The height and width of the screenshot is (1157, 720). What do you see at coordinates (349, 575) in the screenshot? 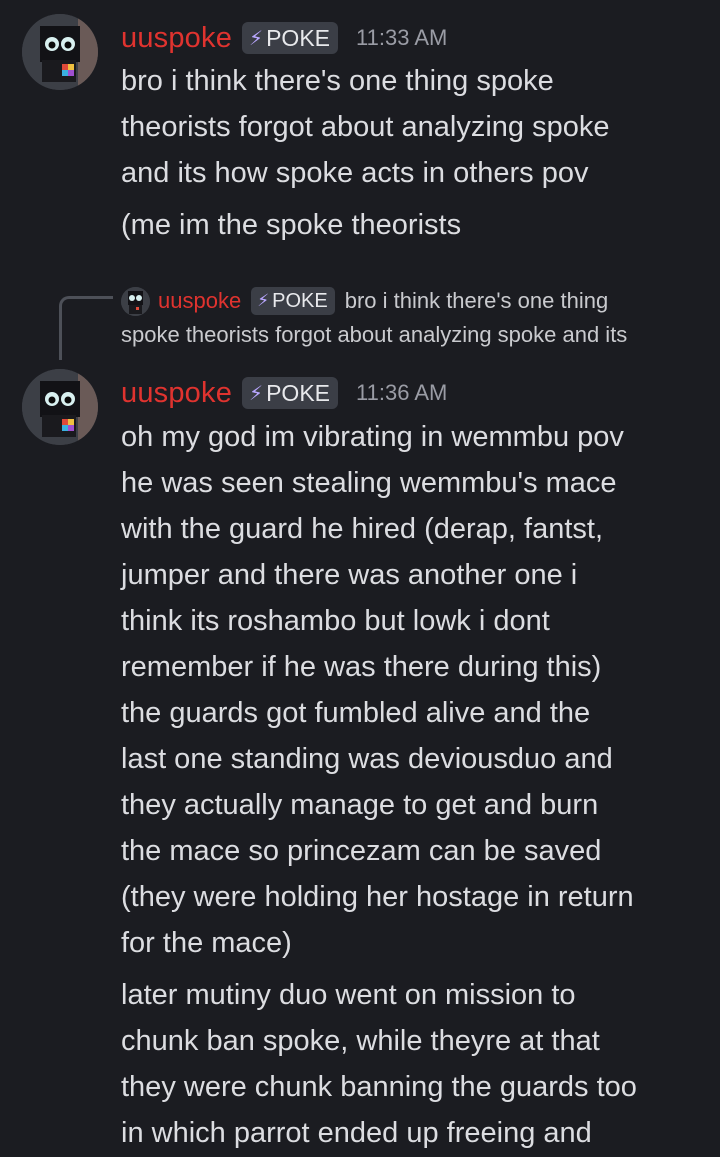
I see `message-line: jumper and there was another one i` at bounding box center [349, 575].